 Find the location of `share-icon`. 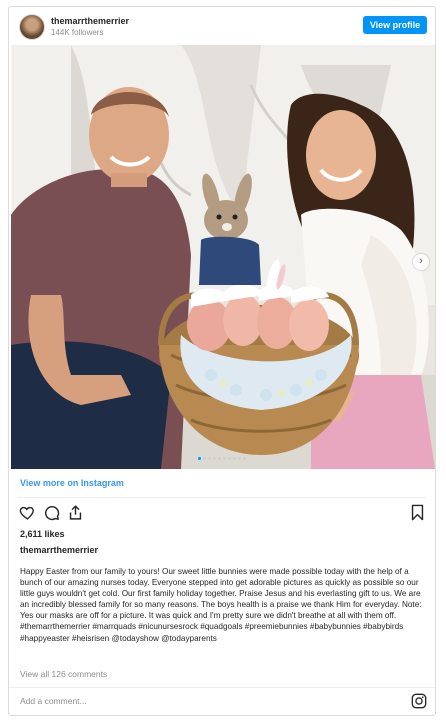

share-icon is located at coordinates (75, 512).